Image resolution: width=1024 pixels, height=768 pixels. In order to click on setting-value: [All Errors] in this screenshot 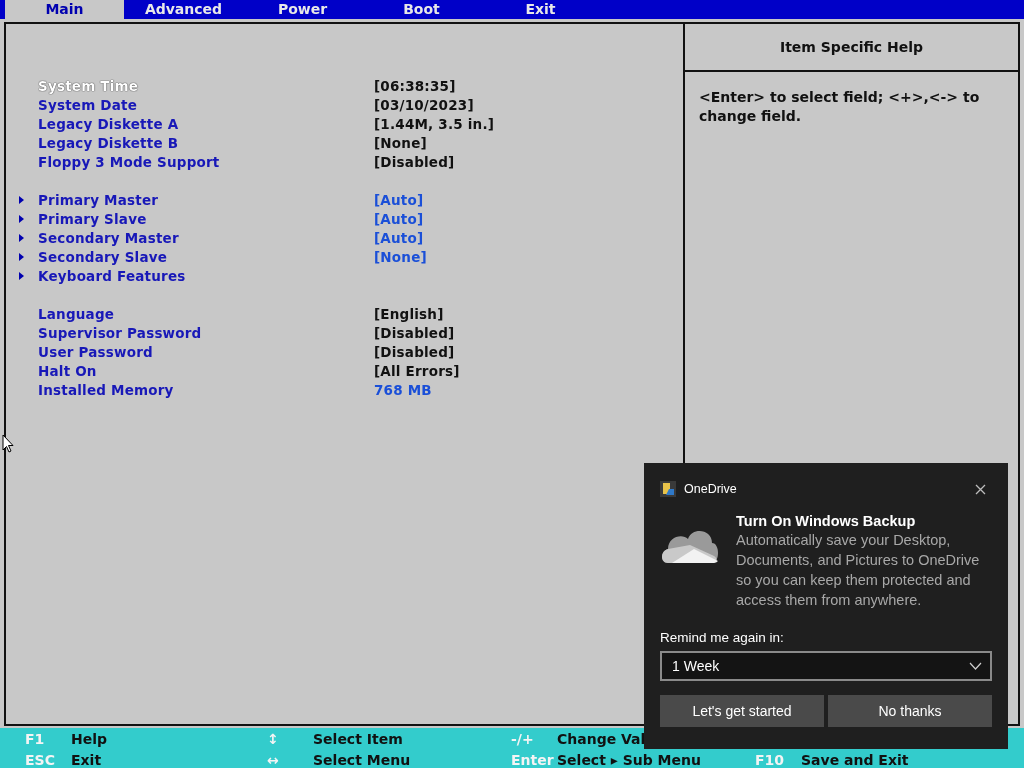, I will do `click(417, 370)`.